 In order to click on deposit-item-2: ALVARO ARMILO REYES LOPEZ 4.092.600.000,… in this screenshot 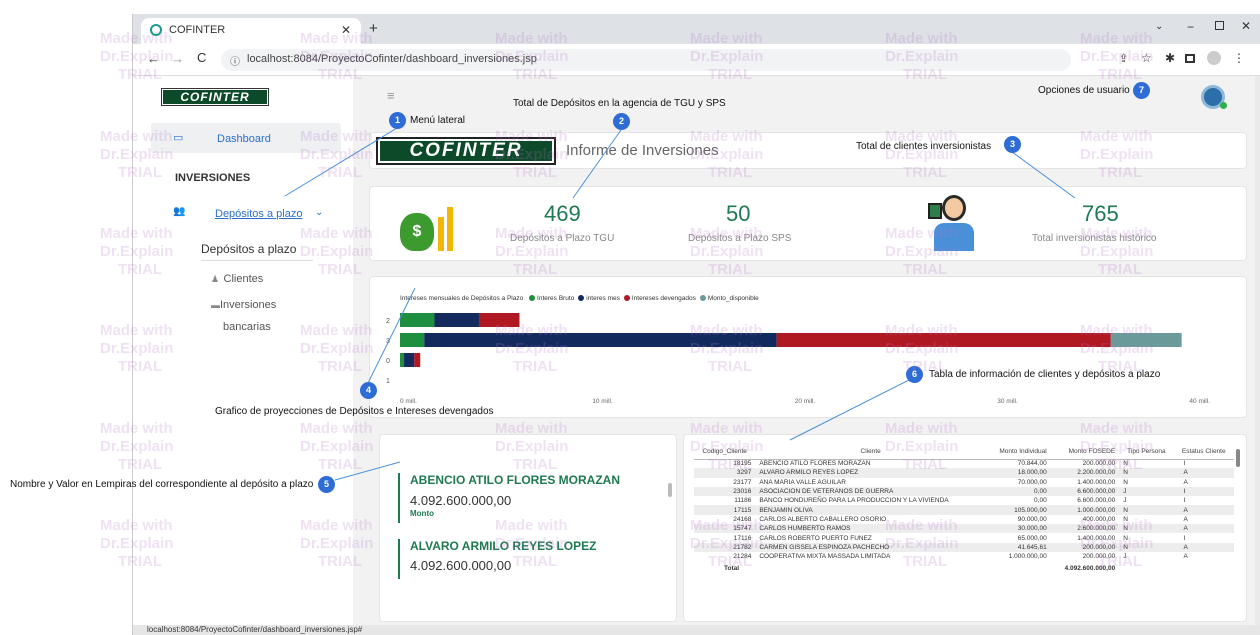, I will do `click(528, 559)`.